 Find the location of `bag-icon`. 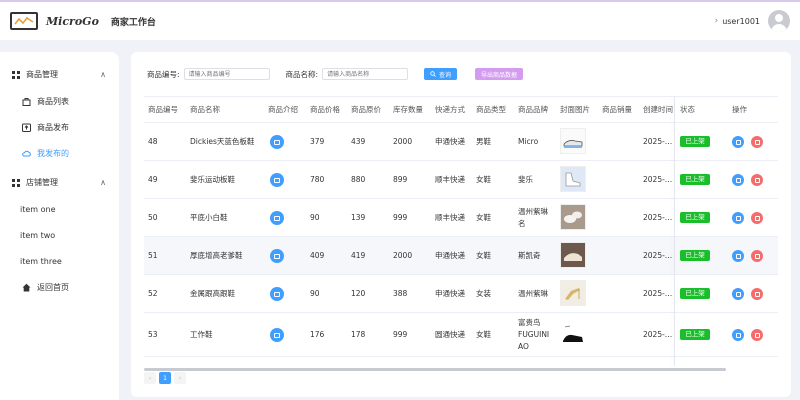

bag-icon is located at coordinates (26, 102).